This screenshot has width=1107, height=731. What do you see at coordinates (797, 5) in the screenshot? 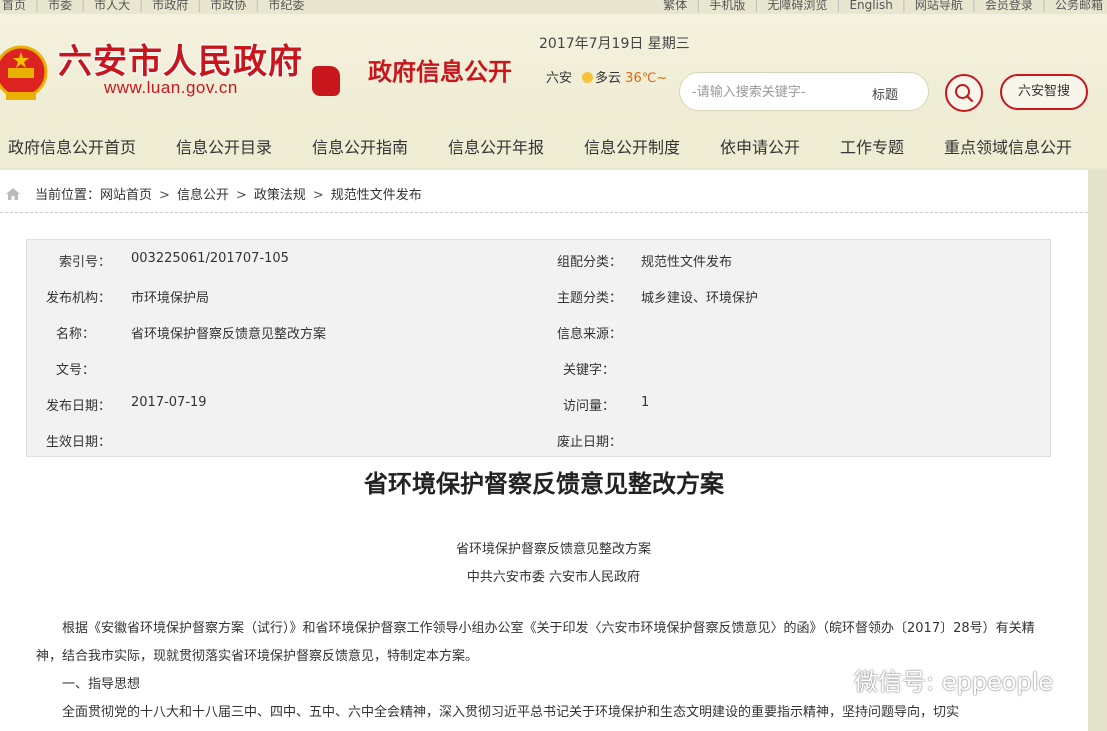
I see `top-link-accessibility: 无障碍浏览` at bounding box center [797, 5].